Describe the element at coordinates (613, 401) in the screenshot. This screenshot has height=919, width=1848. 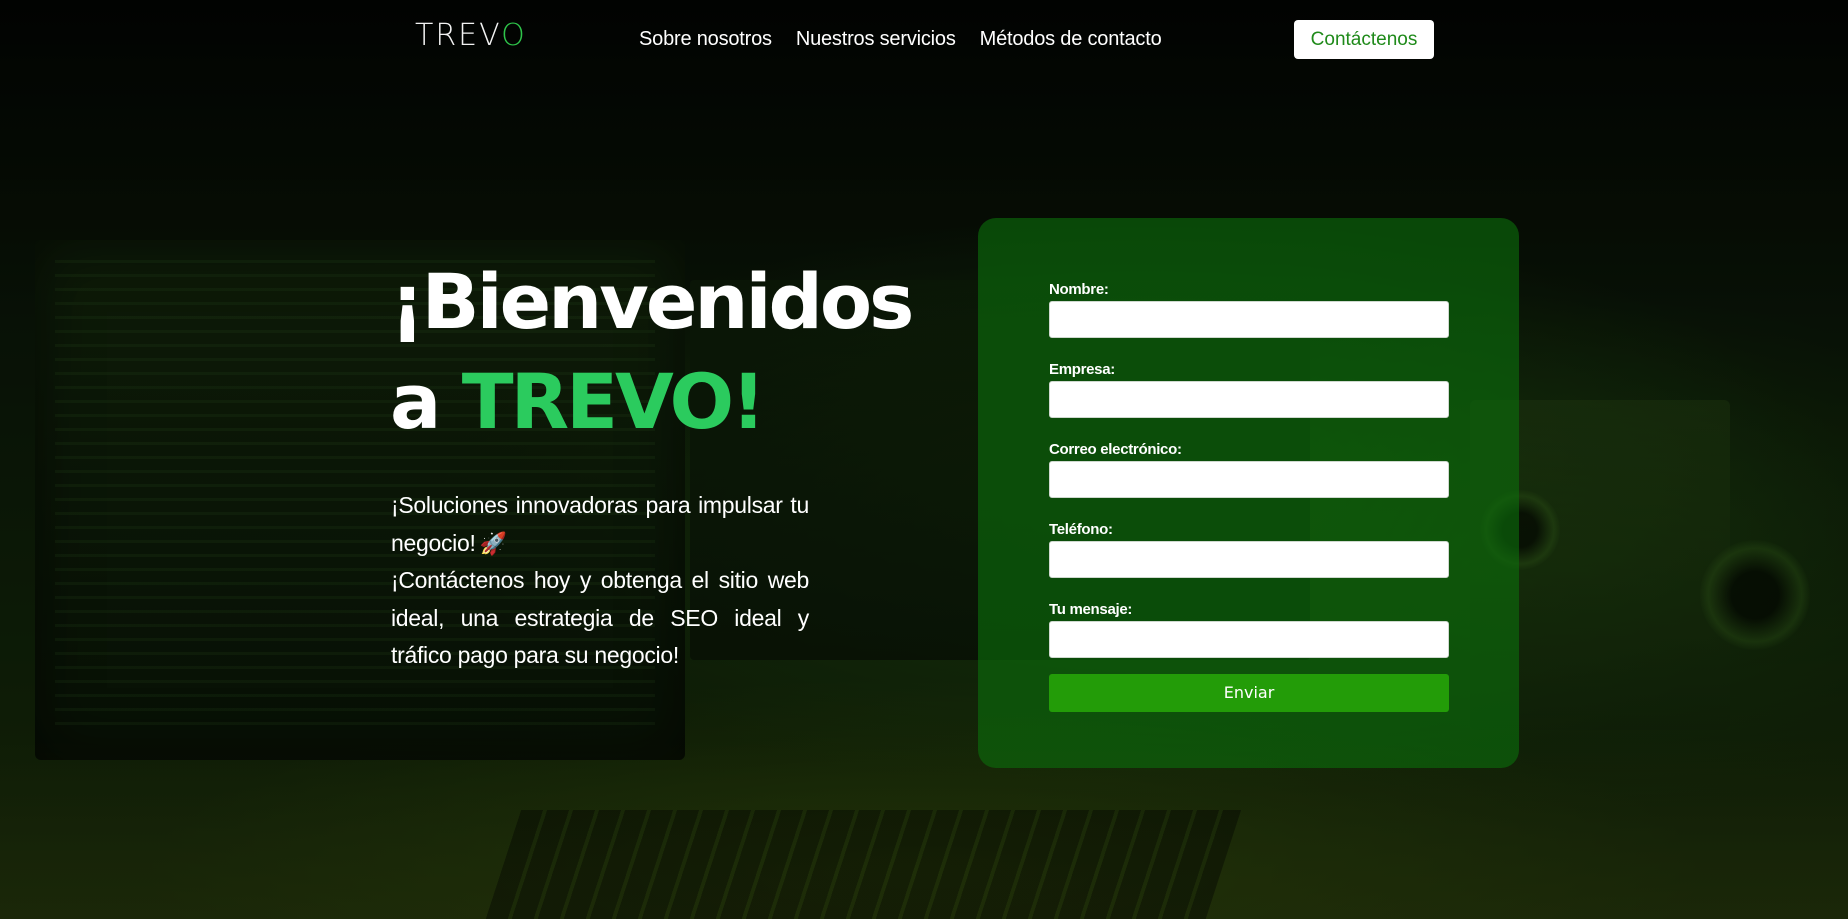
I see `hero-title-brand: TREVO!` at that location.